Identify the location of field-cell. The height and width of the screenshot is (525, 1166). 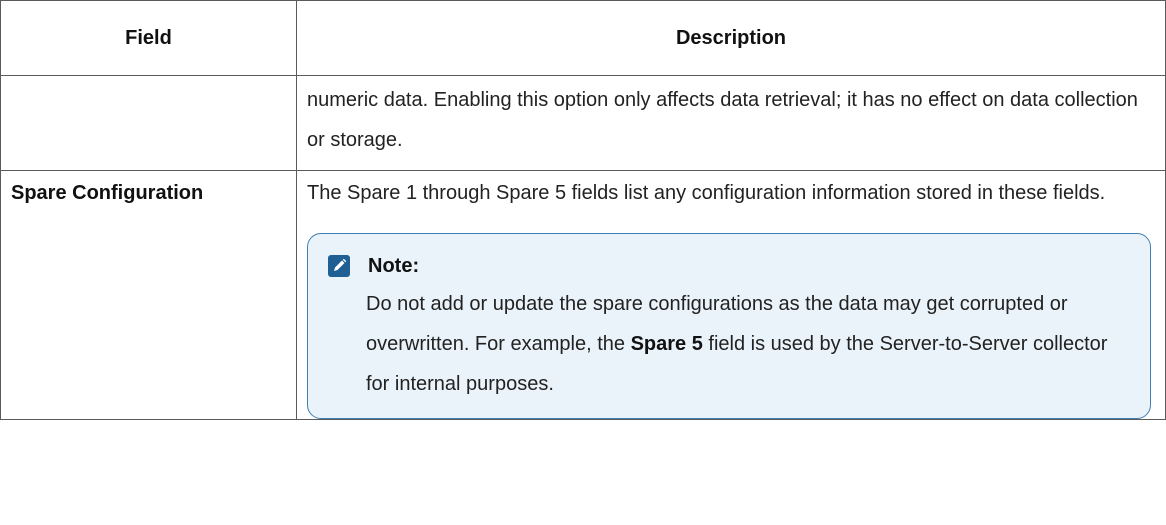
(148, 123).